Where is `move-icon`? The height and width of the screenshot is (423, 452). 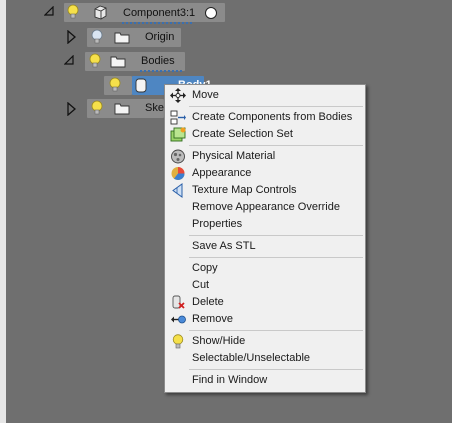
move-icon is located at coordinates (178, 95).